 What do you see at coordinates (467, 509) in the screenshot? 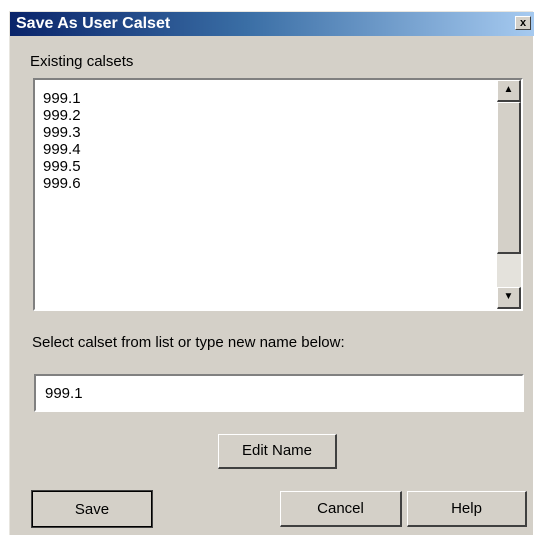
I see `help-button: Help` at bounding box center [467, 509].